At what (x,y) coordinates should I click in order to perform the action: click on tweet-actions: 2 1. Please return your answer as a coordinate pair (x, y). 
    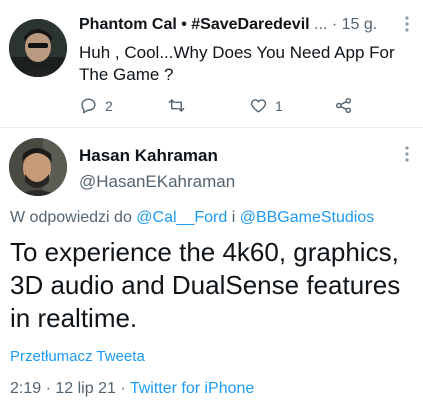
    Looking at the image, I should click on (229, 106).